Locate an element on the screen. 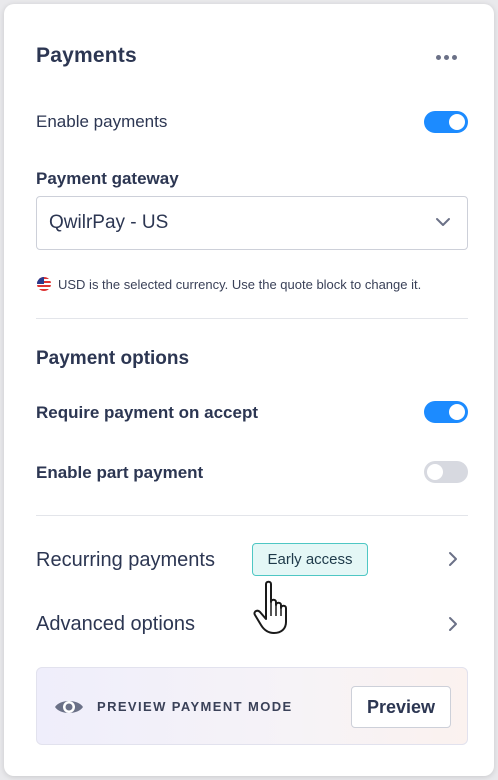 This screenshot has width=498, height=780. part-payment-label: Enable part payment is located at coordinates (120, 472).